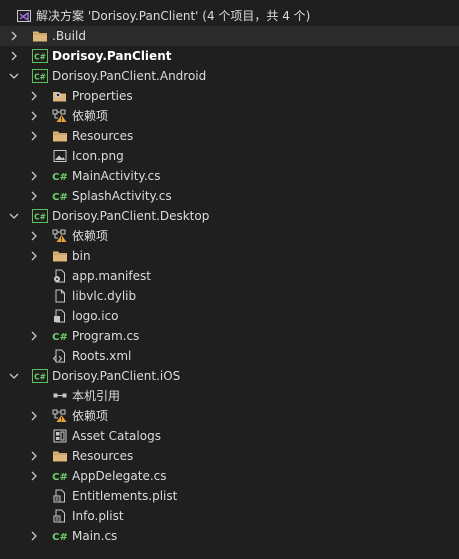 This screenshot has height=559, width=459. What do you see at coordinates (81, 256) in the screenshot?
I see `tree-item-label: bin` at bounding box center [81, 256].